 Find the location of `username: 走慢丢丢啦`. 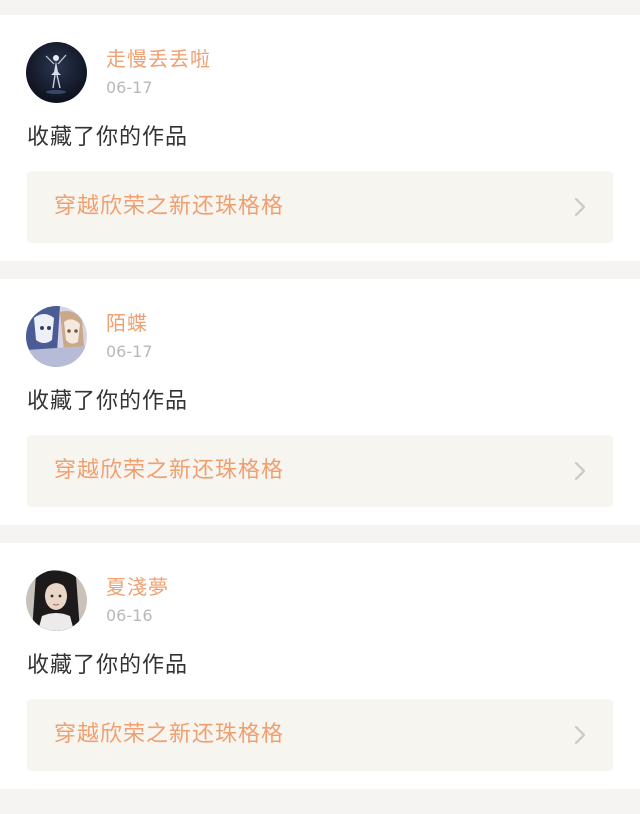

username: 走慢丢丢啦 is located at coordinates (158, 59).